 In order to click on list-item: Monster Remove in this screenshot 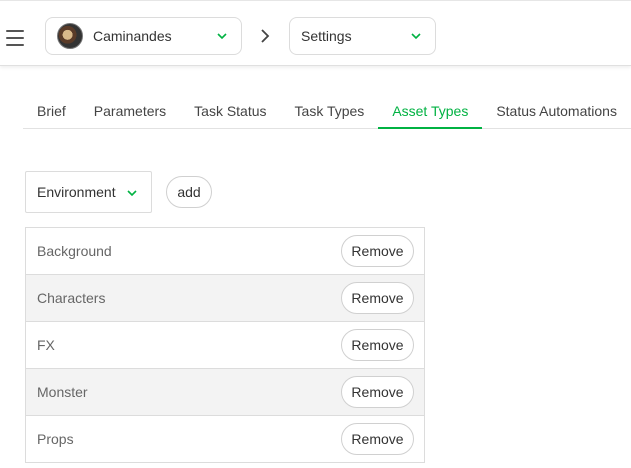, I will do `click(225, 392)`.